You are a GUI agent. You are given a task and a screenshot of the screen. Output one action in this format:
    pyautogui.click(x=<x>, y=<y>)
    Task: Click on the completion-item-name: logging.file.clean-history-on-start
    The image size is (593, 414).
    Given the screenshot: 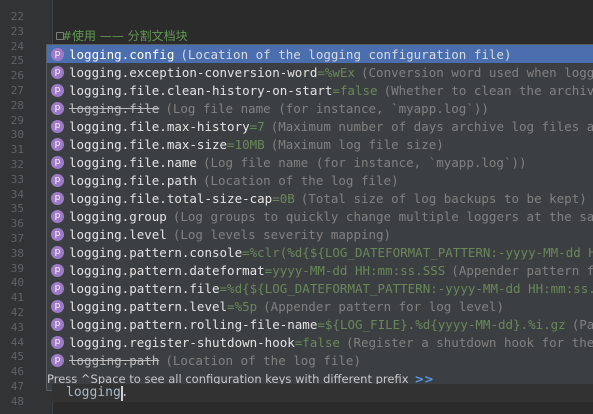 What is the action you would take?
    pyautogui.click(x=201, y=90)
    